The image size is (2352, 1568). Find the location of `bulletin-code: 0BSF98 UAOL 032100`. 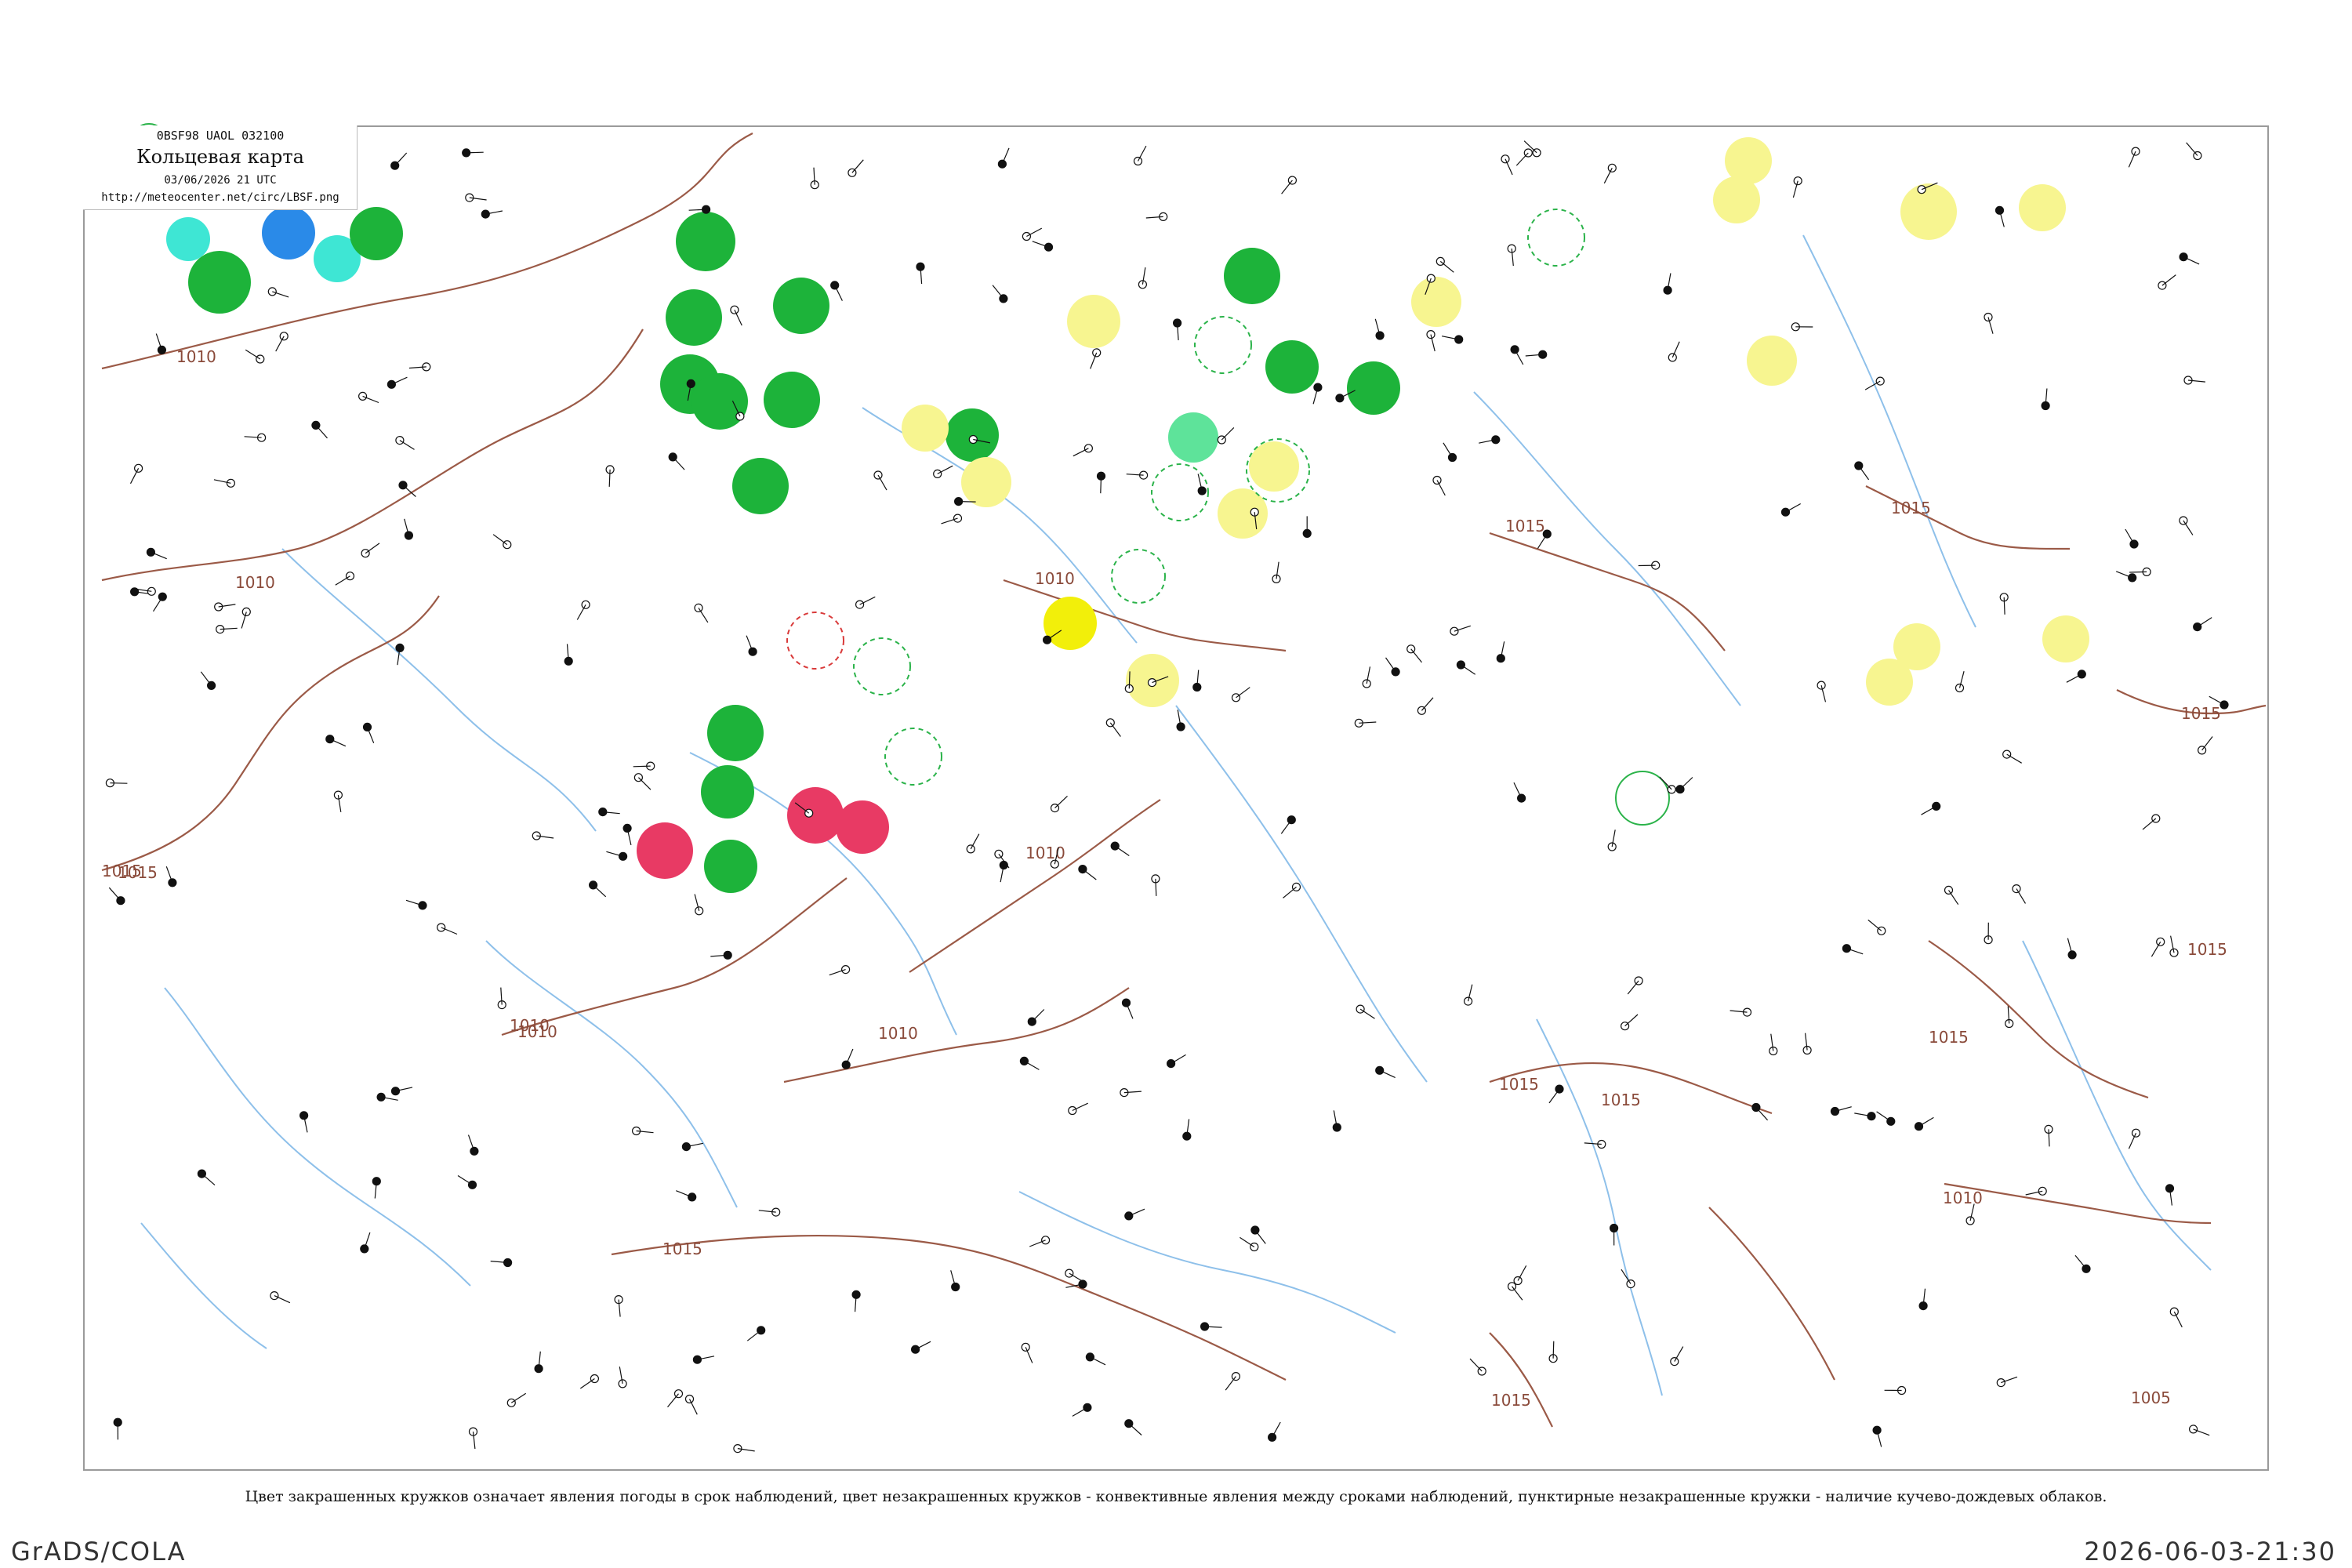

bulletin-code: 0BSF98 UAOL 032100 is located at coordinates (220, 136).